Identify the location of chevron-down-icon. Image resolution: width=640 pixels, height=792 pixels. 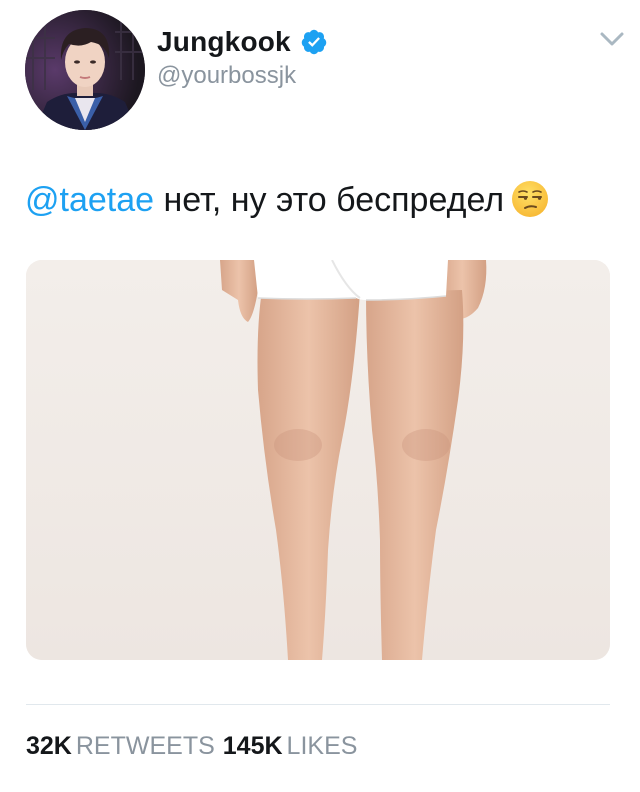
(612, 39).